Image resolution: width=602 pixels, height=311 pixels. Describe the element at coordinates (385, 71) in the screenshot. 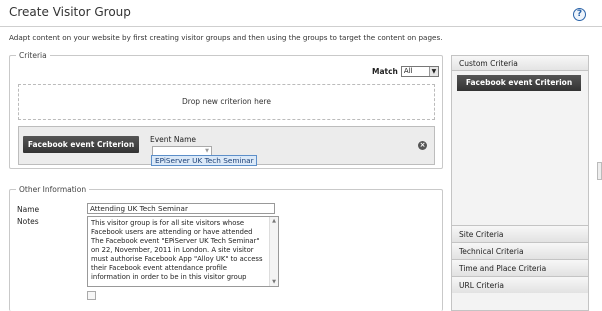

I see `match-label: Match` at that location.